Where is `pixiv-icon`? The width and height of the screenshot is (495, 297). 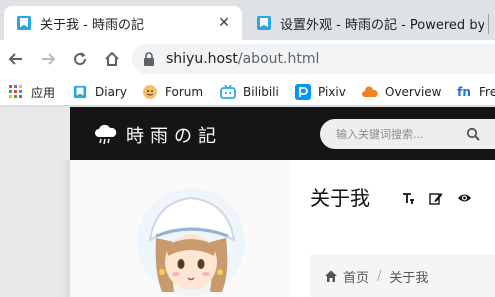 pixiv-icon is located at coordinates (303, 92).